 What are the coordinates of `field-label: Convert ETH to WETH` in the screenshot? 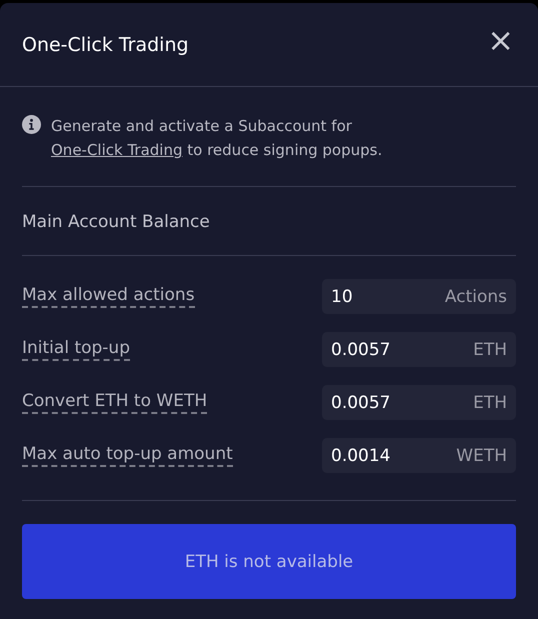 It's located at (115, 402).